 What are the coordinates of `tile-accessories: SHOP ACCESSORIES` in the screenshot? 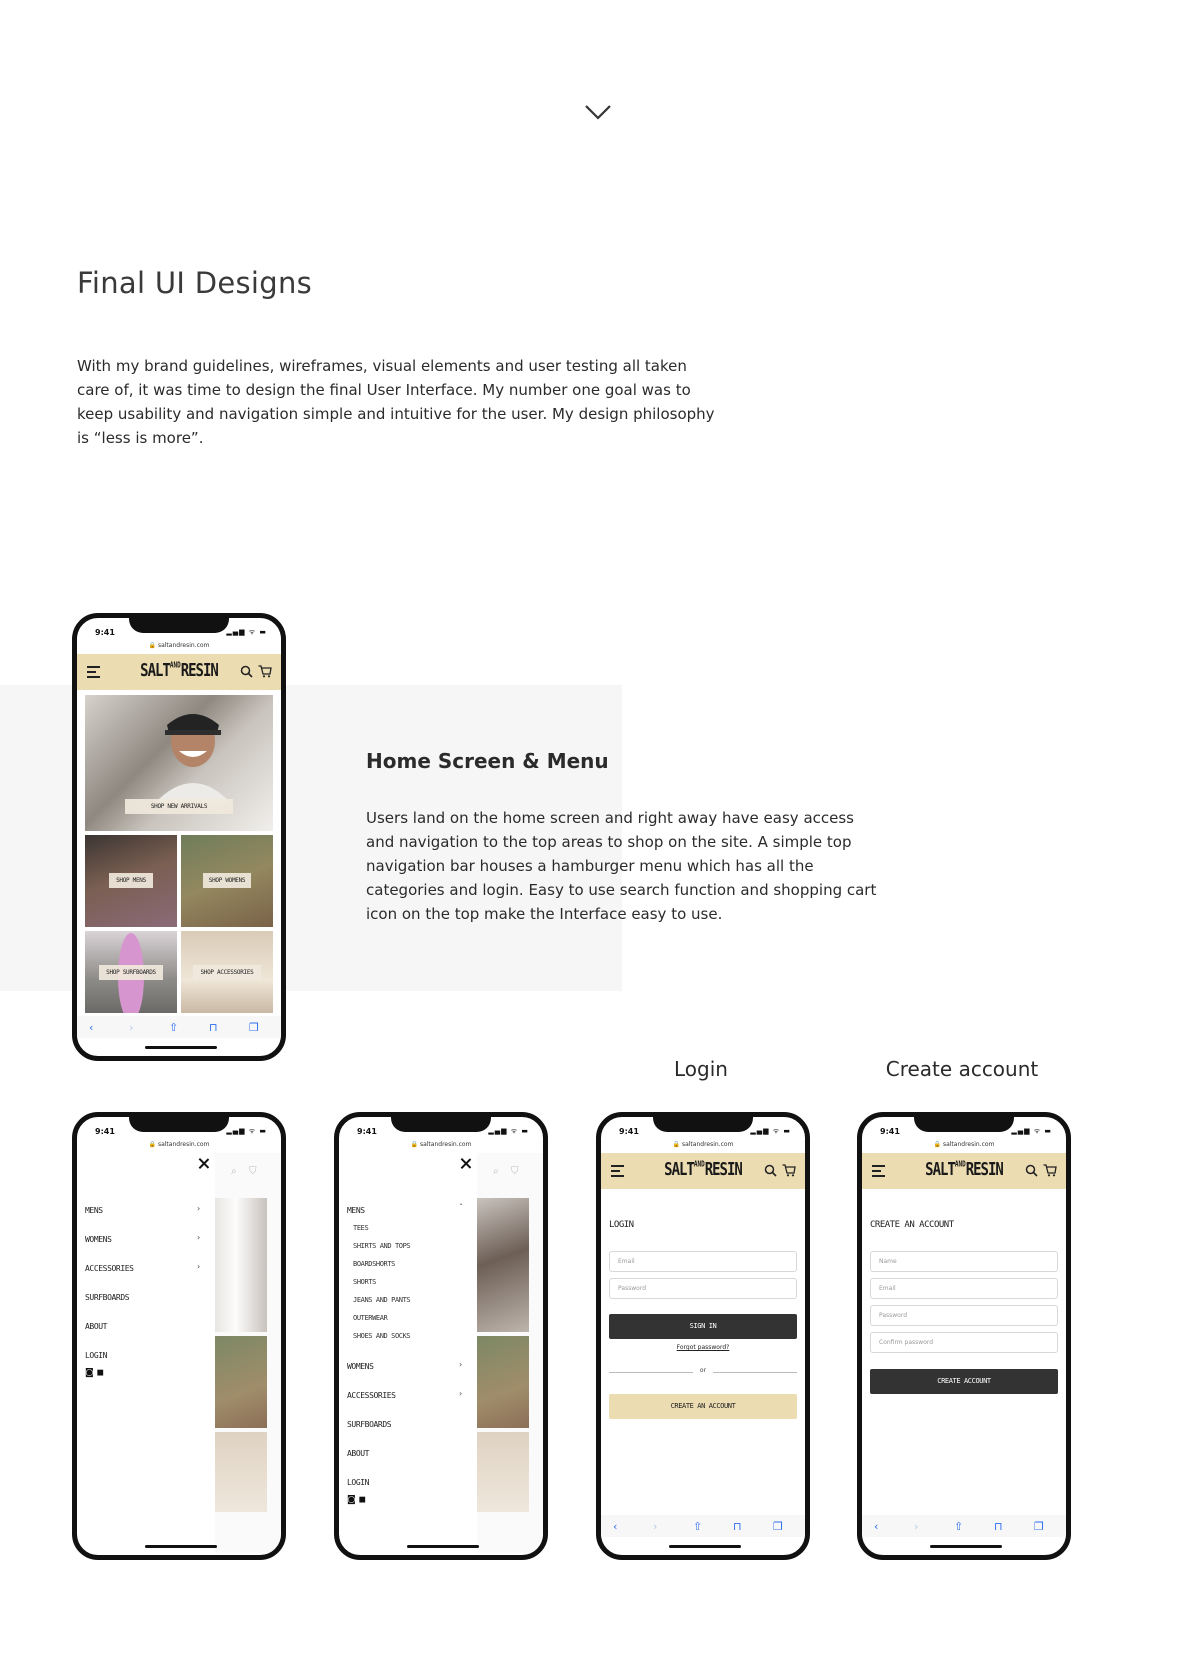 It's located at (227, 972).